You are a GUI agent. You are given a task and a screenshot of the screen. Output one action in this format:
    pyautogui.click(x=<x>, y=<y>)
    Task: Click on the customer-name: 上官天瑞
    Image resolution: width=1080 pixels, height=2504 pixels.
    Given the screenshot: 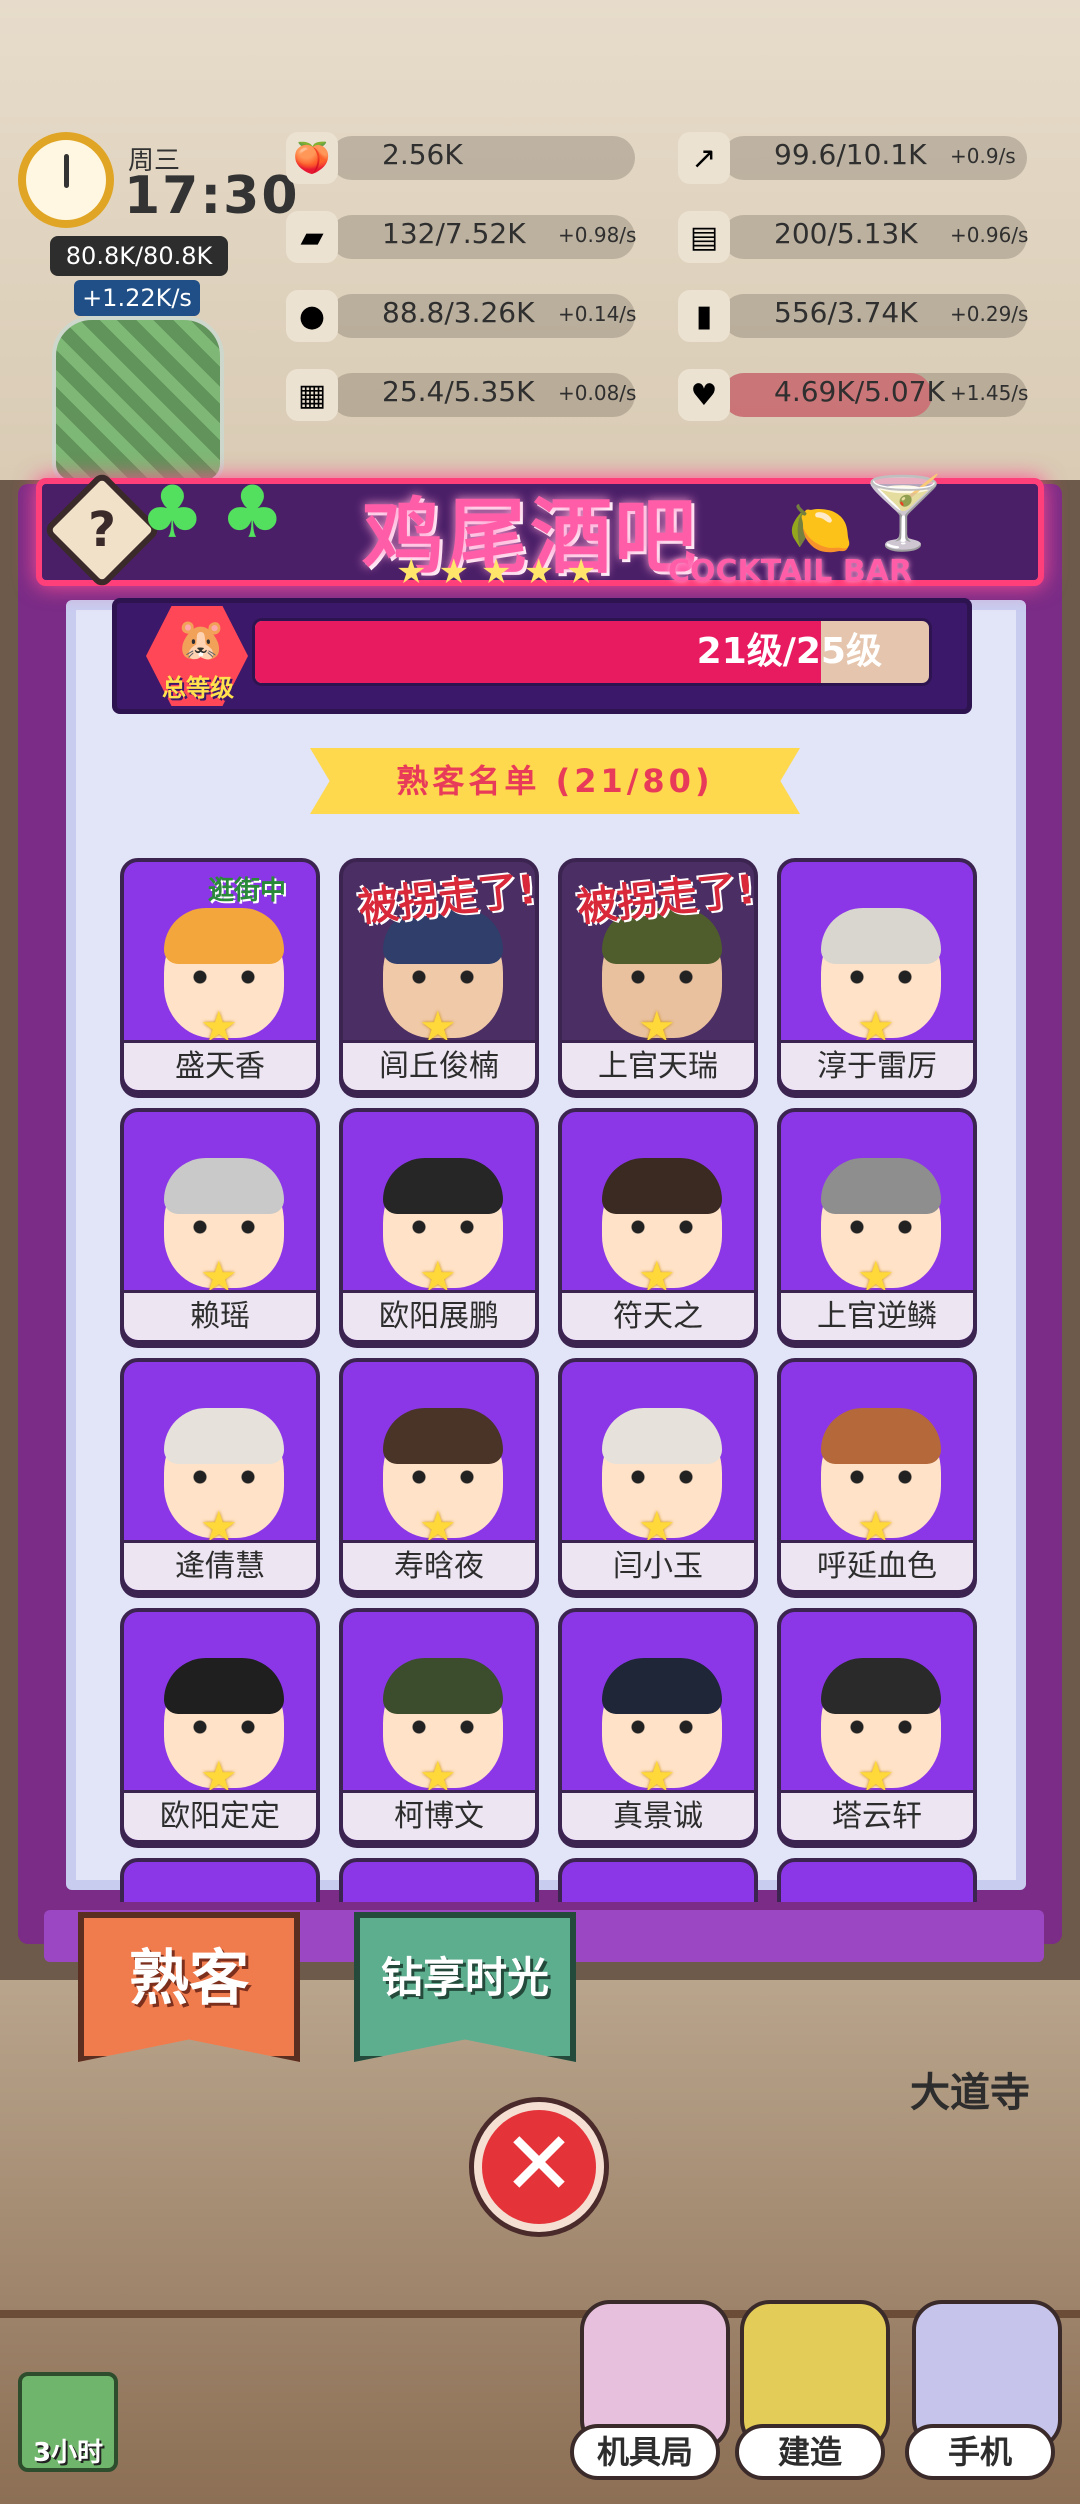 What is the action you would take?
    pyautogui.click(x=658, y=1065)
    